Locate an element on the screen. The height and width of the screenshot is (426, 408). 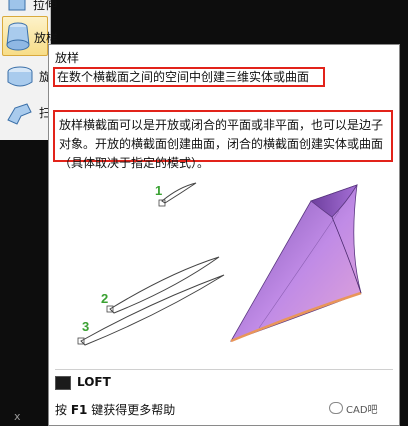
section-label-1: 1 is located at coordinates (158, 190).